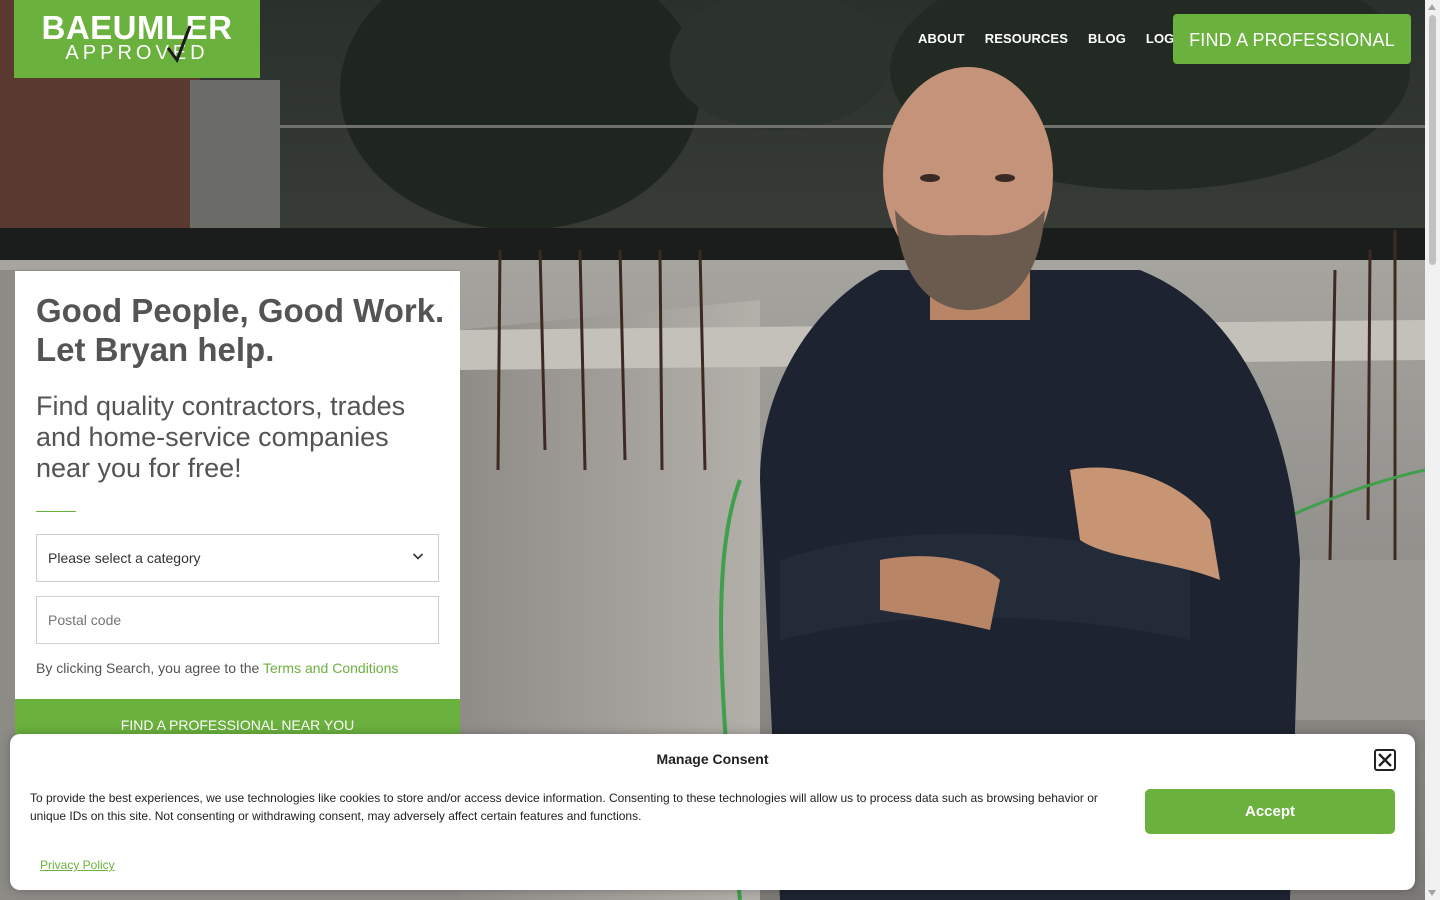  What do you see at coordinates (149, 668) in the screenshot?
I see `terms-text: By clicking Search, you agree to the` at bounding box center [149, 668].